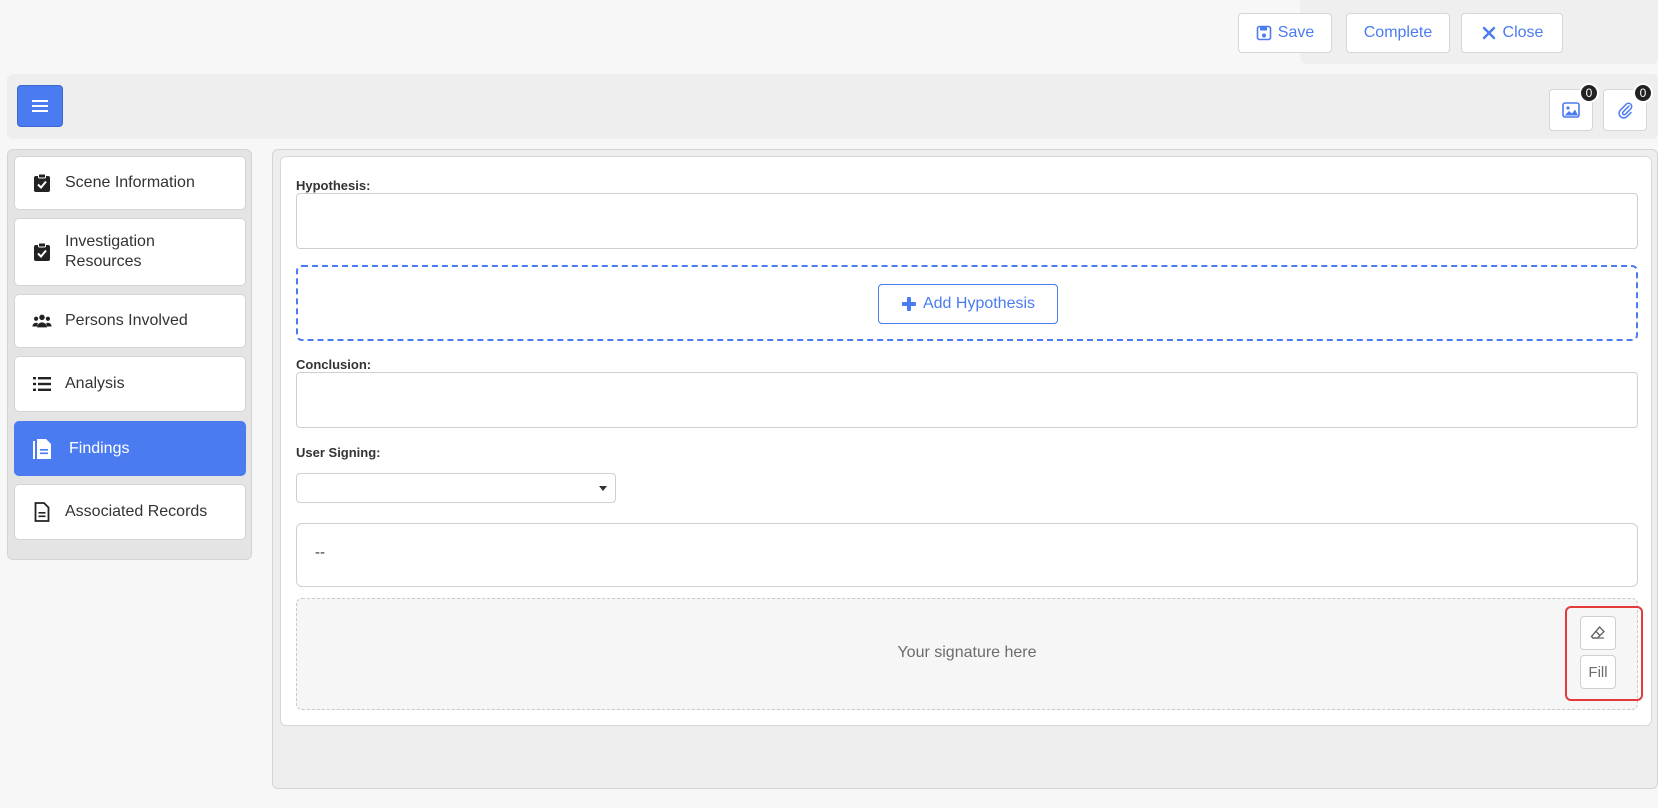  I want to click on hypothesis-textarea, so click(967, 221).